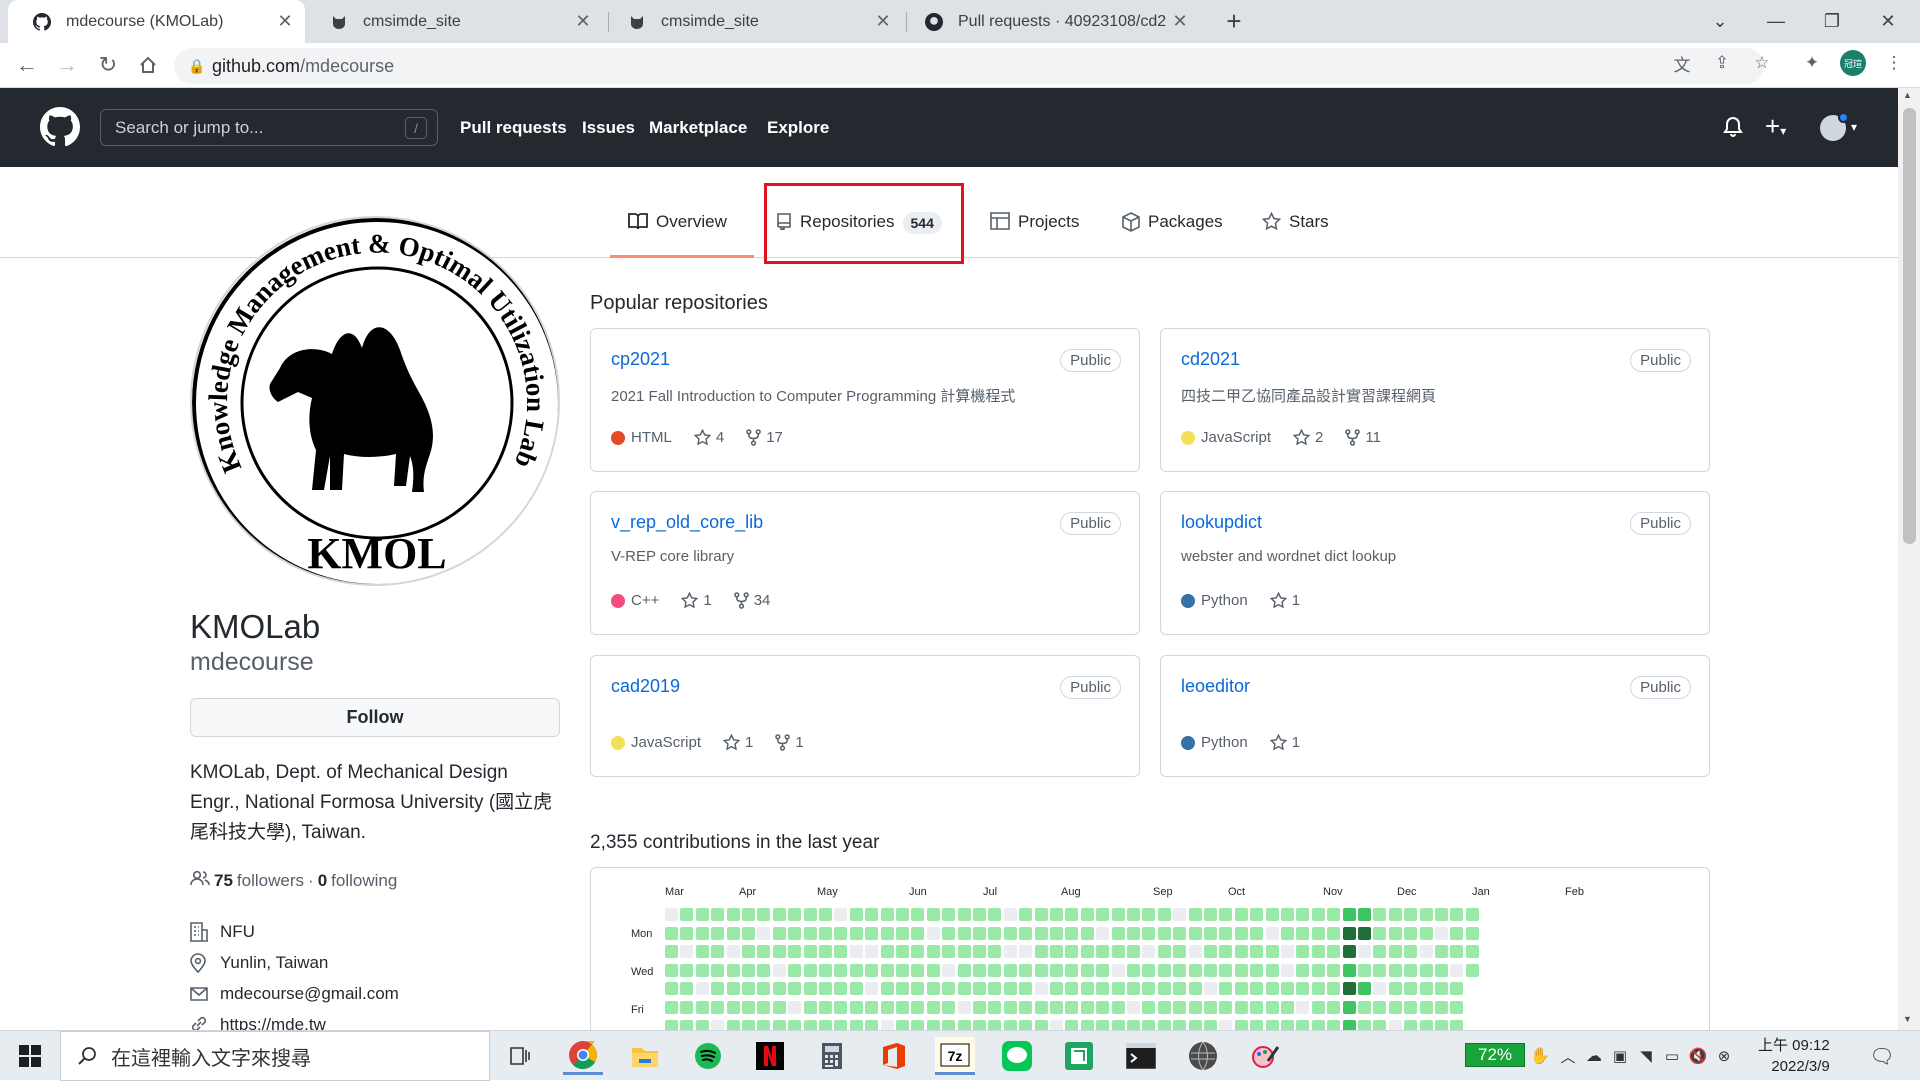  Describe the element at coordinates (1776, 21) in the screenshot. I see `minimize-button: —` at that location.